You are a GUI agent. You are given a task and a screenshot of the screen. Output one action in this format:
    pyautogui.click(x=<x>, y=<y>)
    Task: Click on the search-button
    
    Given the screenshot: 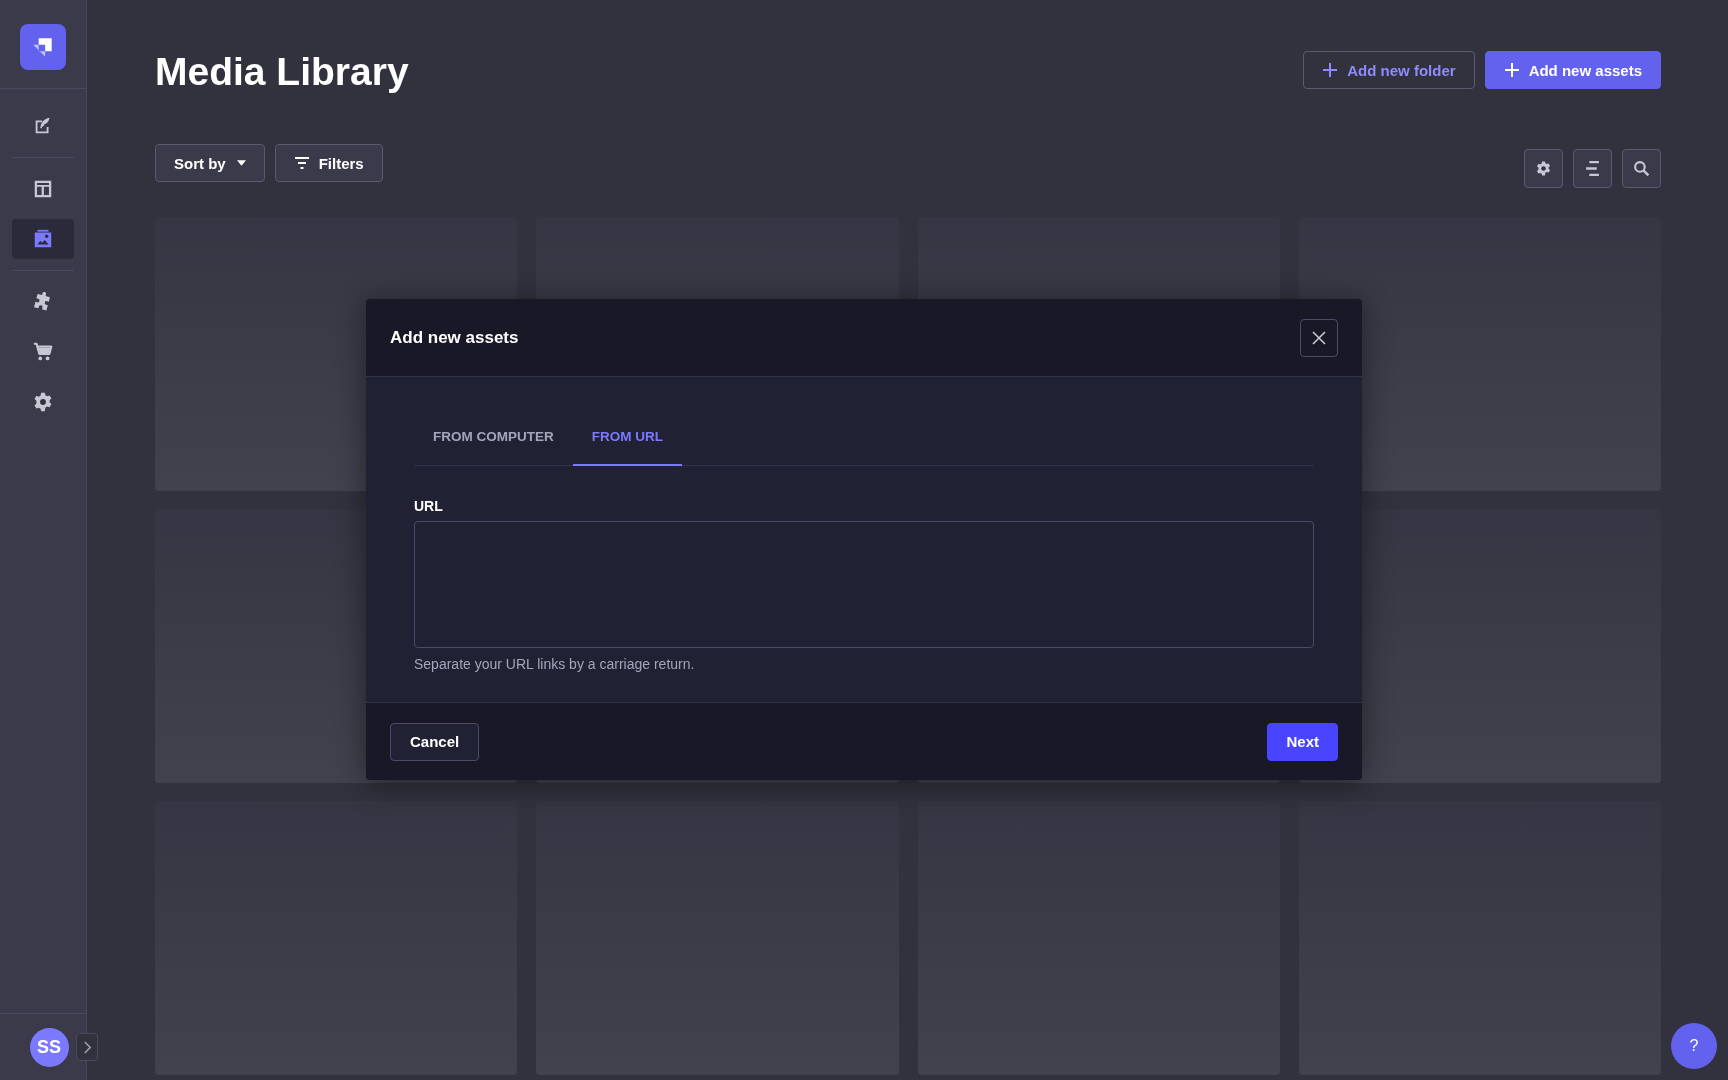 What is the action you would take?
    pyautogui.click(x=1641, y=168)
    